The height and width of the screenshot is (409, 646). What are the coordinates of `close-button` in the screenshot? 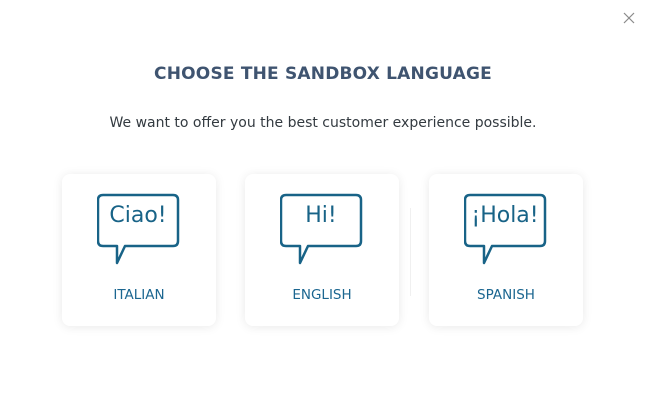 It's located at (629, 18).